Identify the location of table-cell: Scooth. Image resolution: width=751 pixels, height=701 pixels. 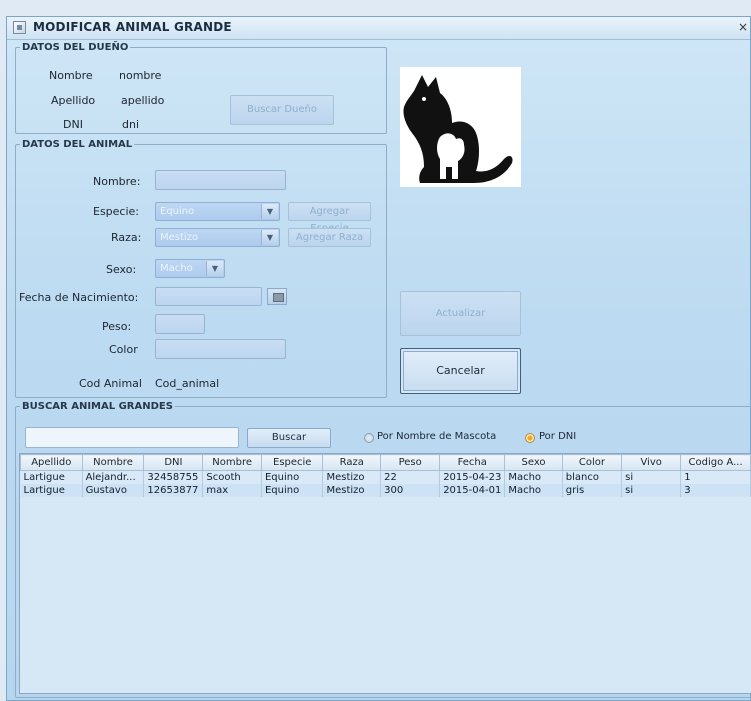
(232, 477).